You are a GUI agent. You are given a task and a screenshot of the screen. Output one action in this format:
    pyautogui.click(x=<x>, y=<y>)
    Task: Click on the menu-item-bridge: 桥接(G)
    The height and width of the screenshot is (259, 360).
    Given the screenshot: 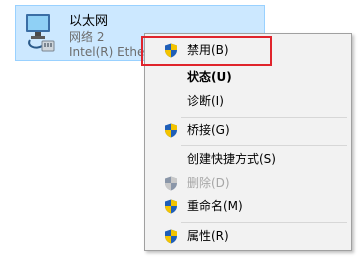 What is the action you would take?
    pyautogui.click(x=248, y=130)
    